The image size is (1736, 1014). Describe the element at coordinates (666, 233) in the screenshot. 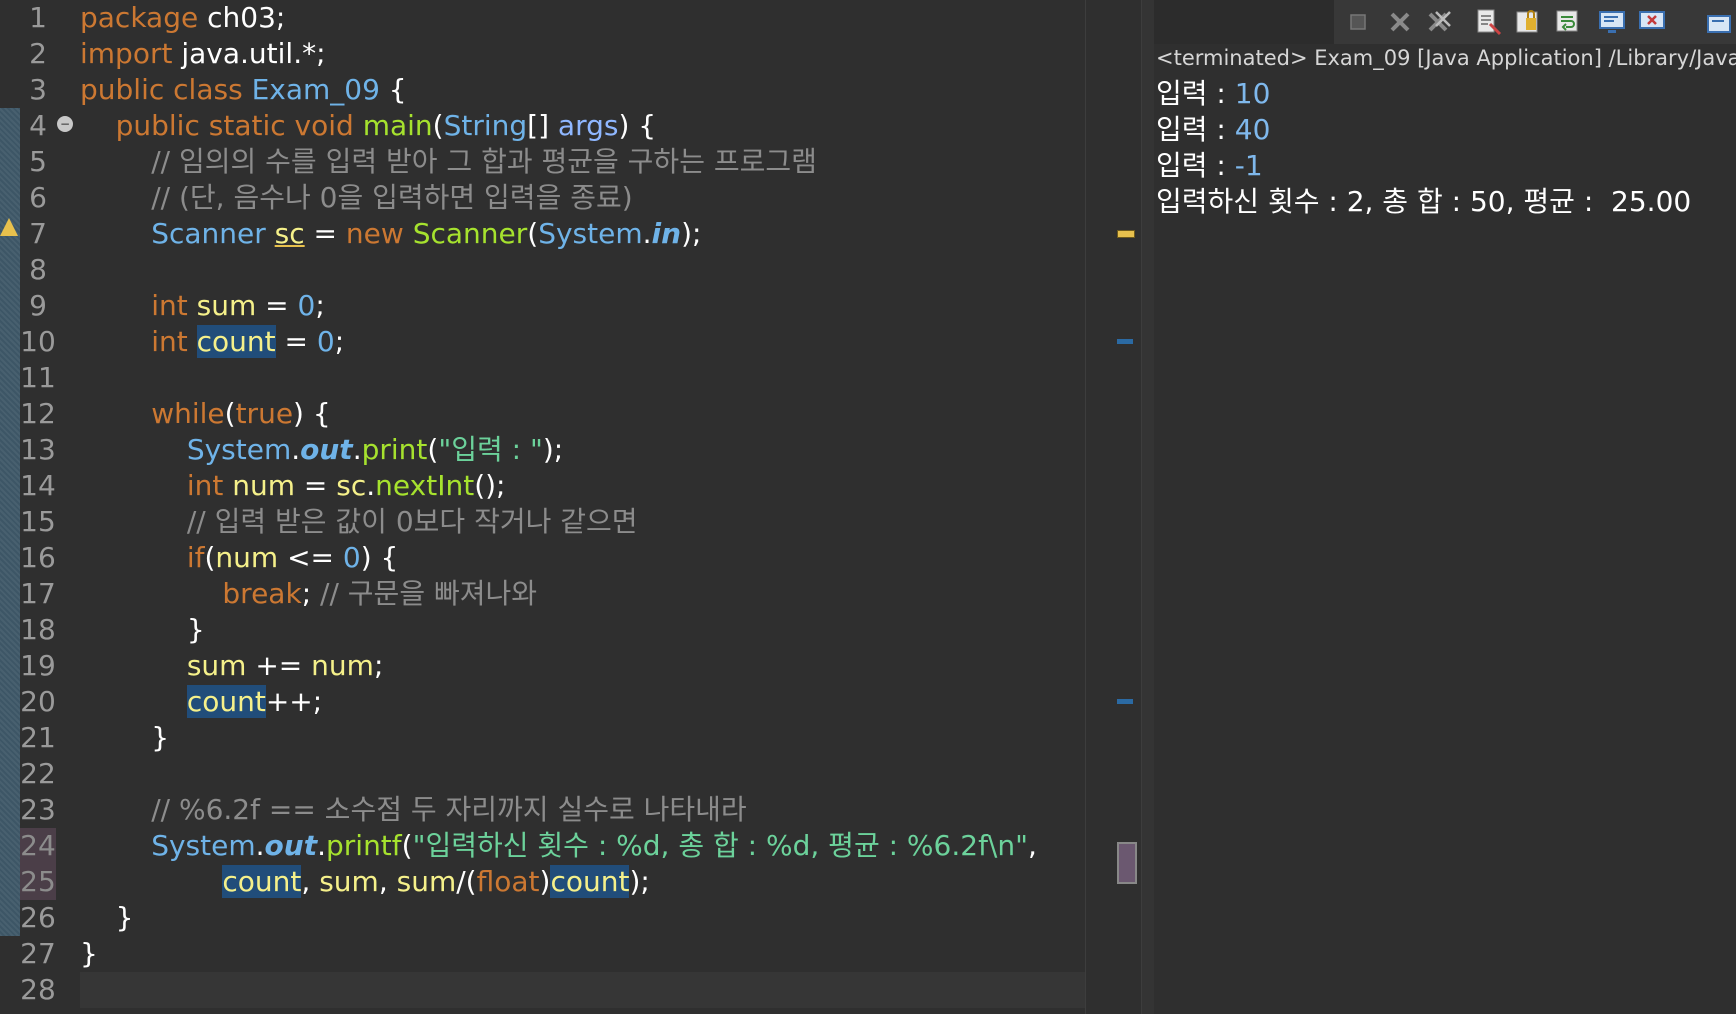

I see `static-field: in` at that location.